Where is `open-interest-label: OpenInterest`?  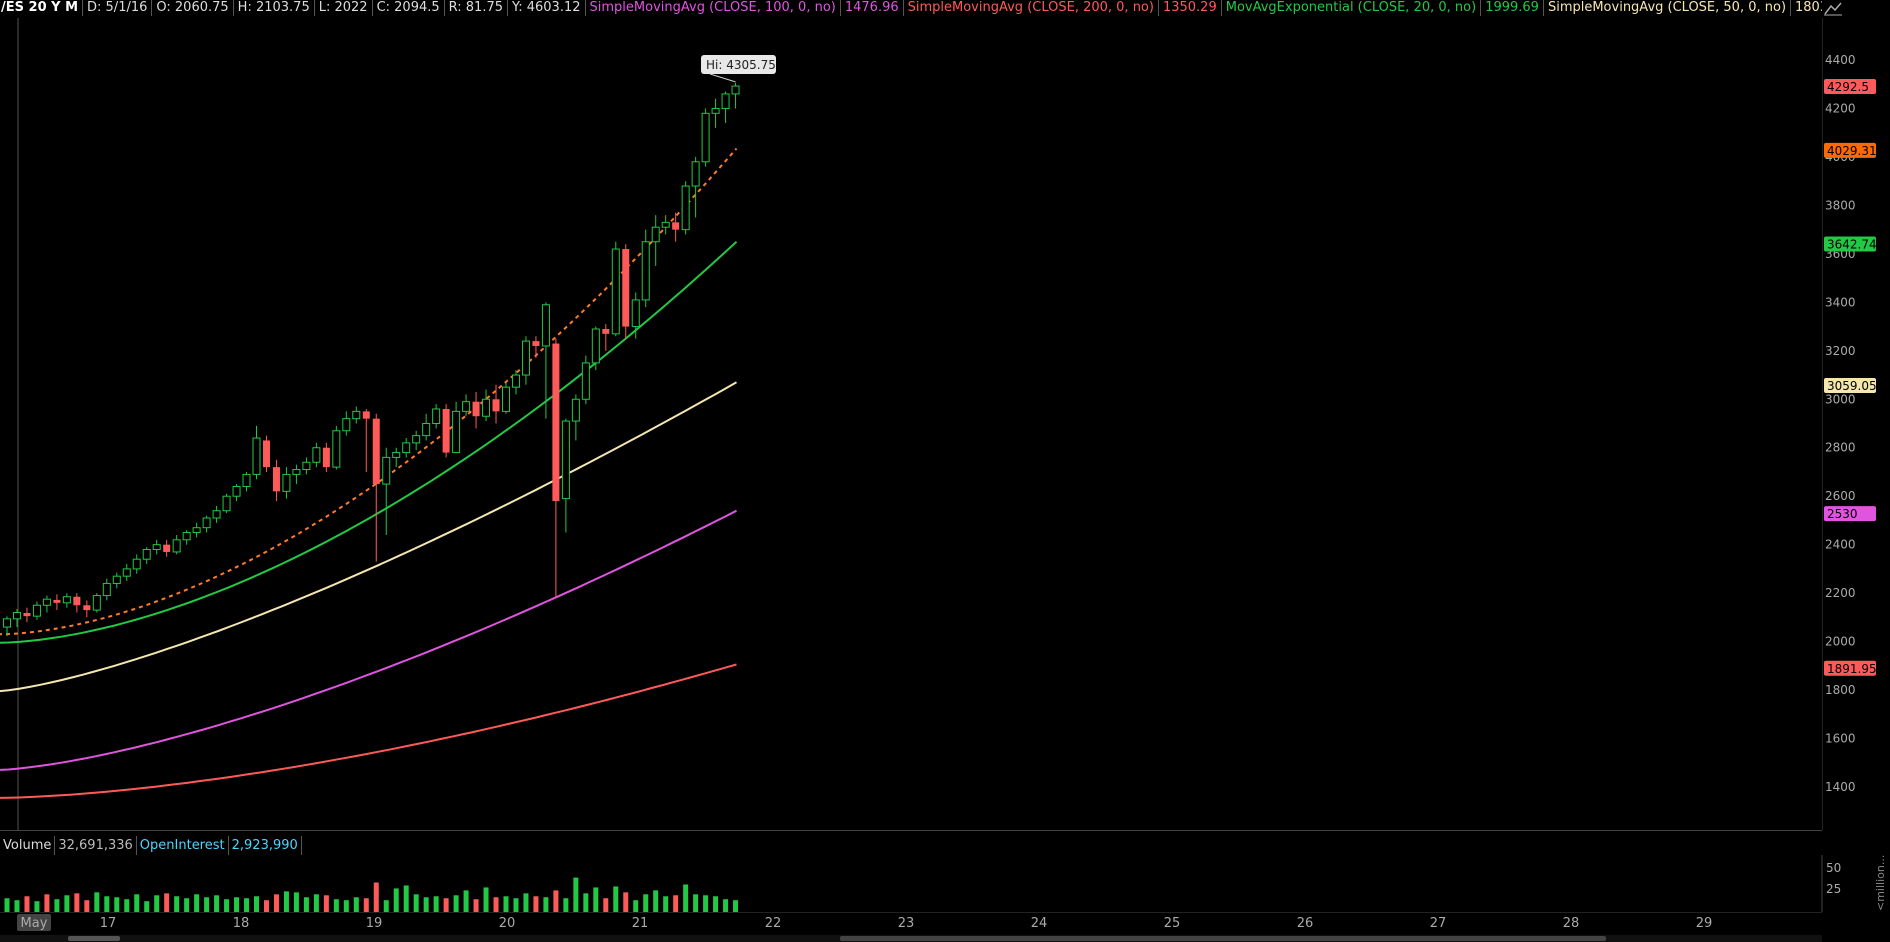 open-interest-label: OpenInterest is located at coordinates (183, 845).